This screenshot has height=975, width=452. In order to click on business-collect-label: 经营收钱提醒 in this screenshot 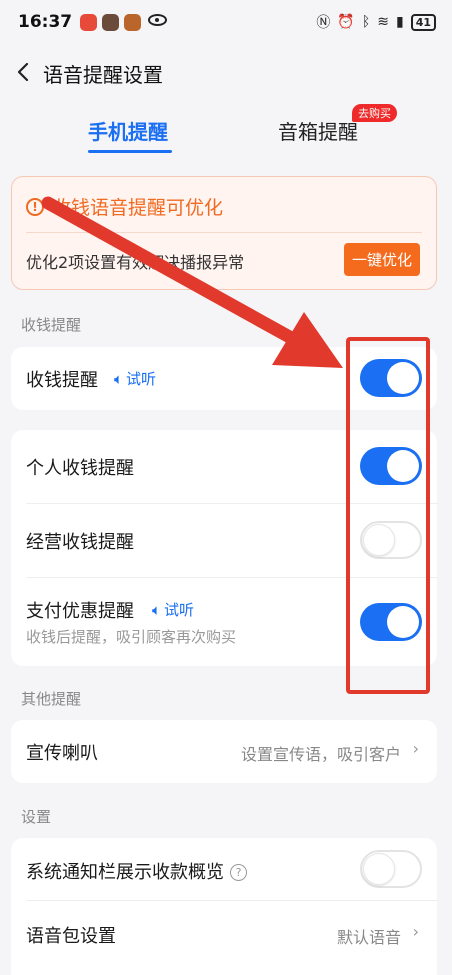, I will do `click(80, 542)`.